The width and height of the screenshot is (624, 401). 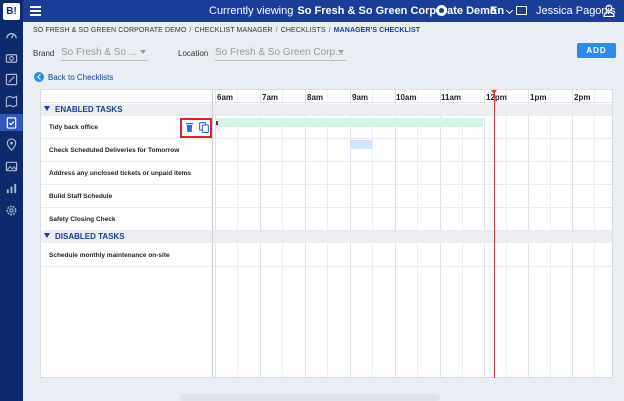 What do you see at coordinates (11, 35) in the screenshot?
I see `dashboard-icon` at bounding box center [11, 35].